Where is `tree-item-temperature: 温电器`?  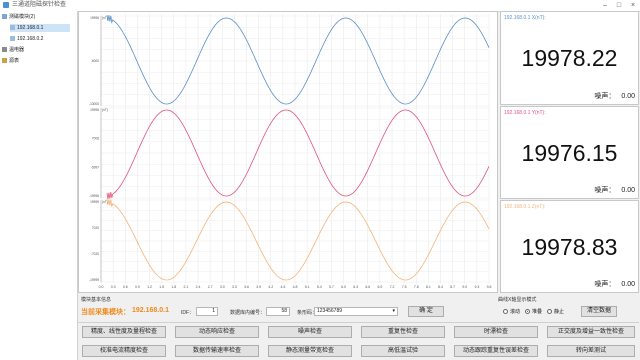 tree-item-temperature: 温电器 is located at coordinates (13, 50).